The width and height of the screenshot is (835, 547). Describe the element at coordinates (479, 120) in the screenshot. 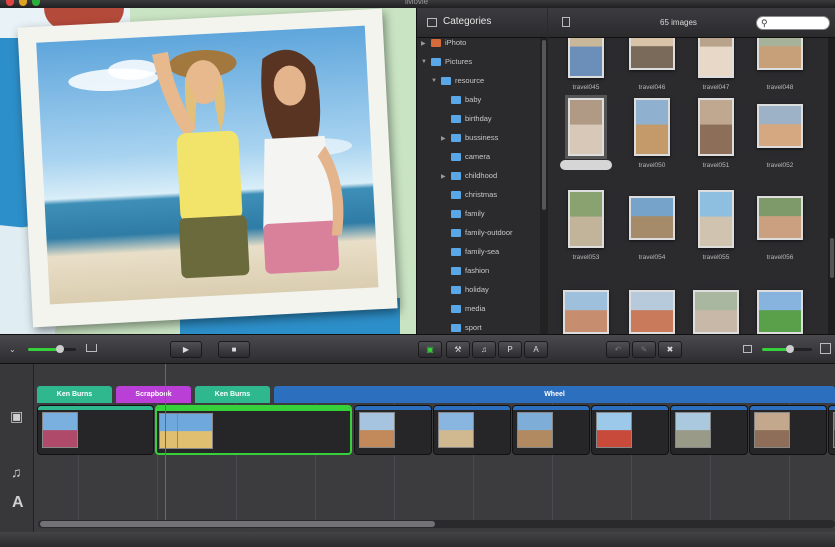

I see `category-item: birthday` at that location.